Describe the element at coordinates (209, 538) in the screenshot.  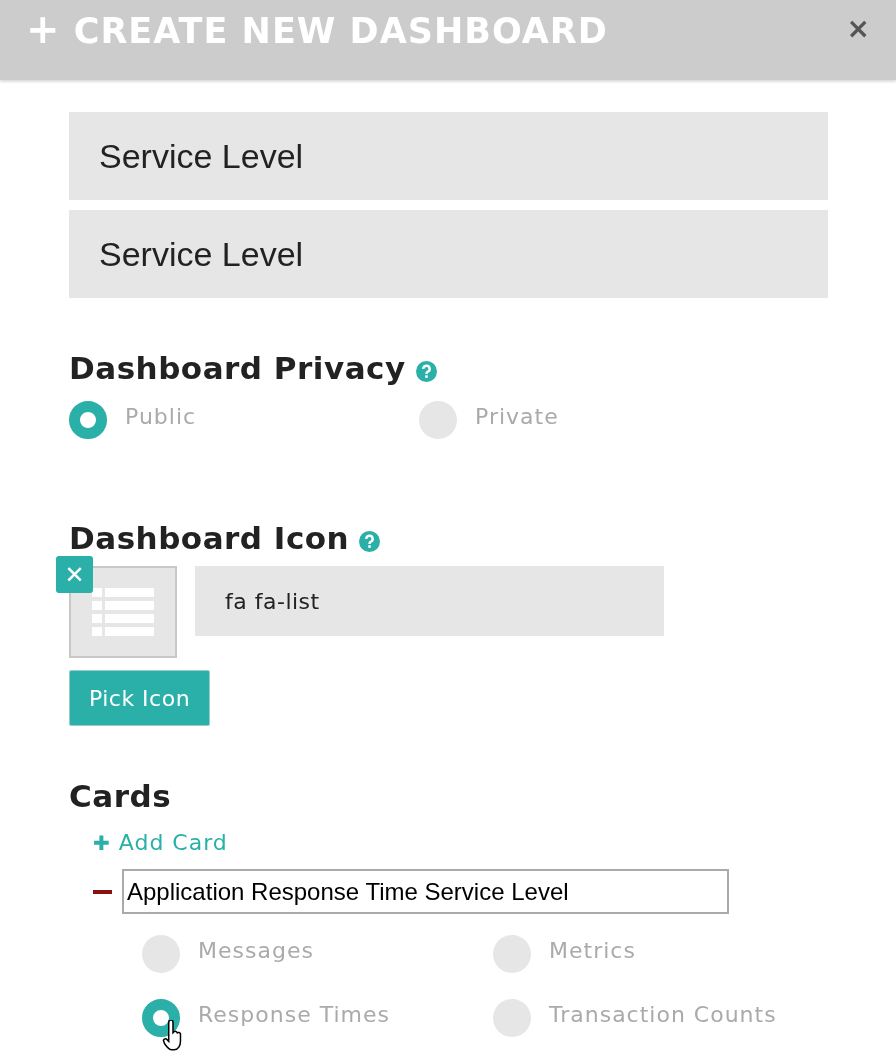
I see `section-heading: Dashboard Icon` at that location.